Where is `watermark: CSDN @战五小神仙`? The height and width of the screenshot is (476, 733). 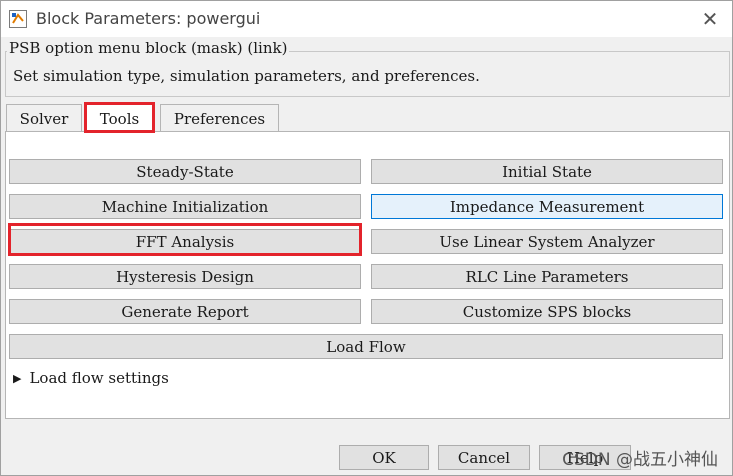 watermark: CSDN @战五小神仙 is located at coordinates (640, 460).